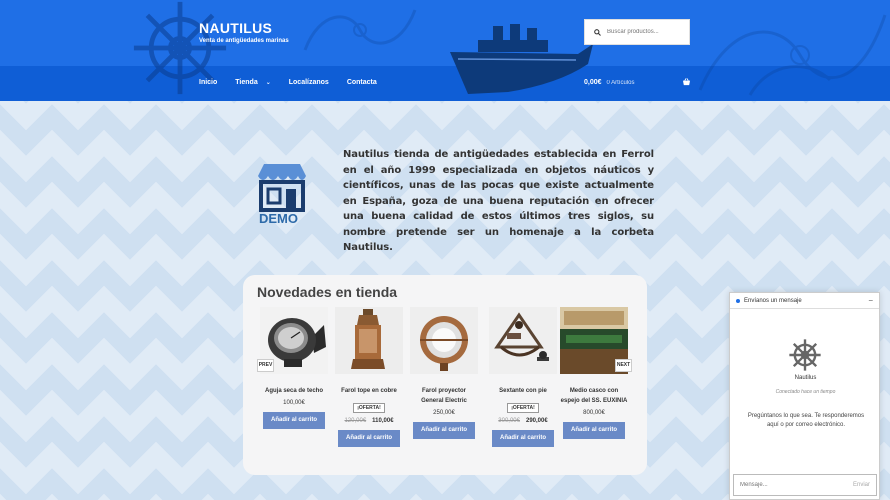 The image size is (890, 500). What do you see at coordinates (738, 300) in the screenshot?
I see `online-status-dot` at bounding box center [738, 300].